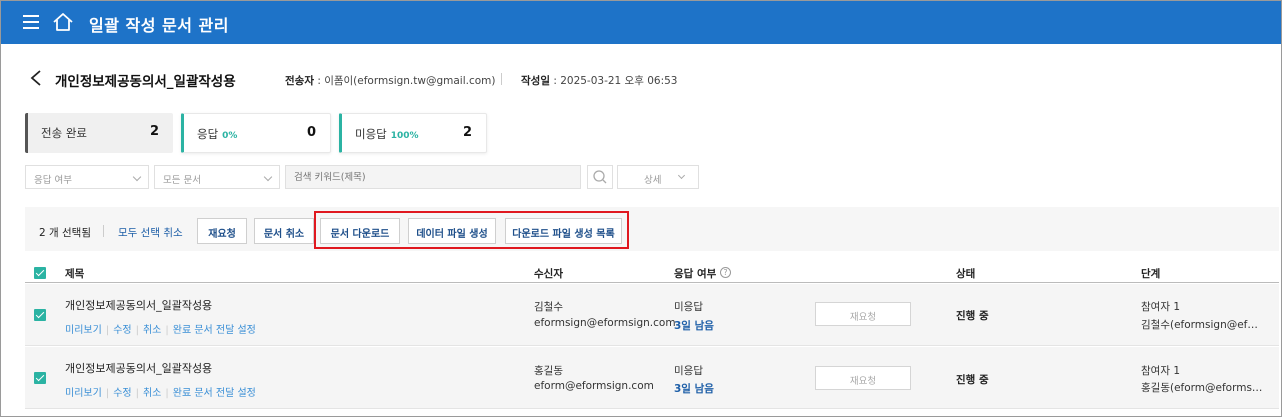 This screenshot has width=1282, height=417. I want to click on recipient-email: eformsign@eformsign.com, so click(605, 323).